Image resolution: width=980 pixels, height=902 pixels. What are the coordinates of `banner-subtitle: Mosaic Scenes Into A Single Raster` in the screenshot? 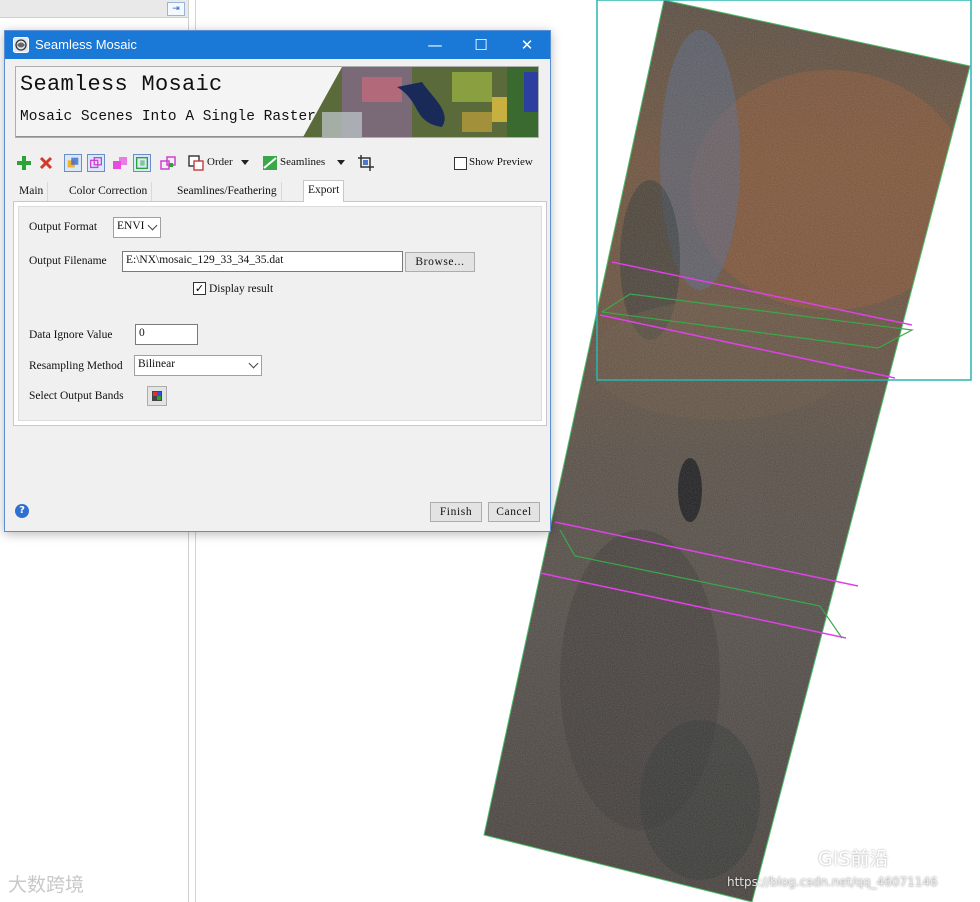 It's located at (168, 117).